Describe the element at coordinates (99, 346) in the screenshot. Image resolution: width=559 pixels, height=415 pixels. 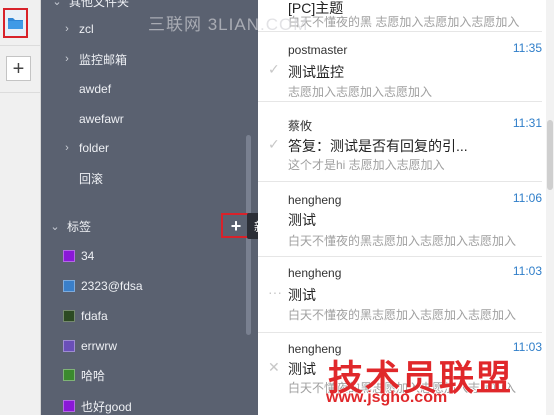
I see `tag-label: errwrw` at that location.